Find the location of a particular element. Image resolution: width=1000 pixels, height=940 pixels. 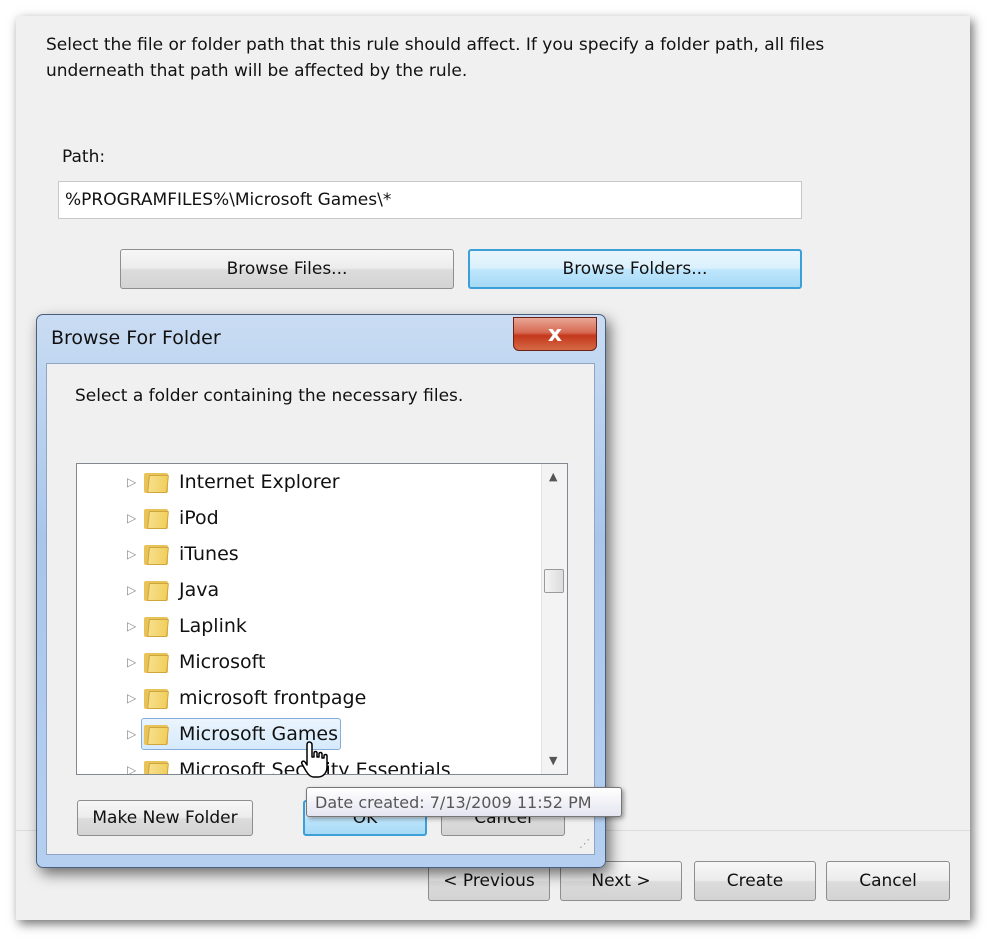

scroll-up-icon: ▲ is located at coordinates (553, 476).